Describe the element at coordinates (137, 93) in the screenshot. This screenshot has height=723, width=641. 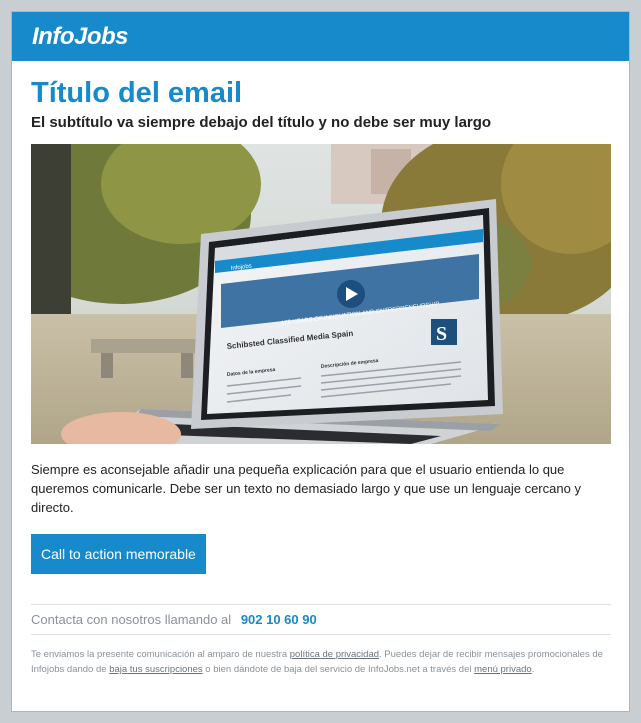
I see `email-title: Título del email` at that location.